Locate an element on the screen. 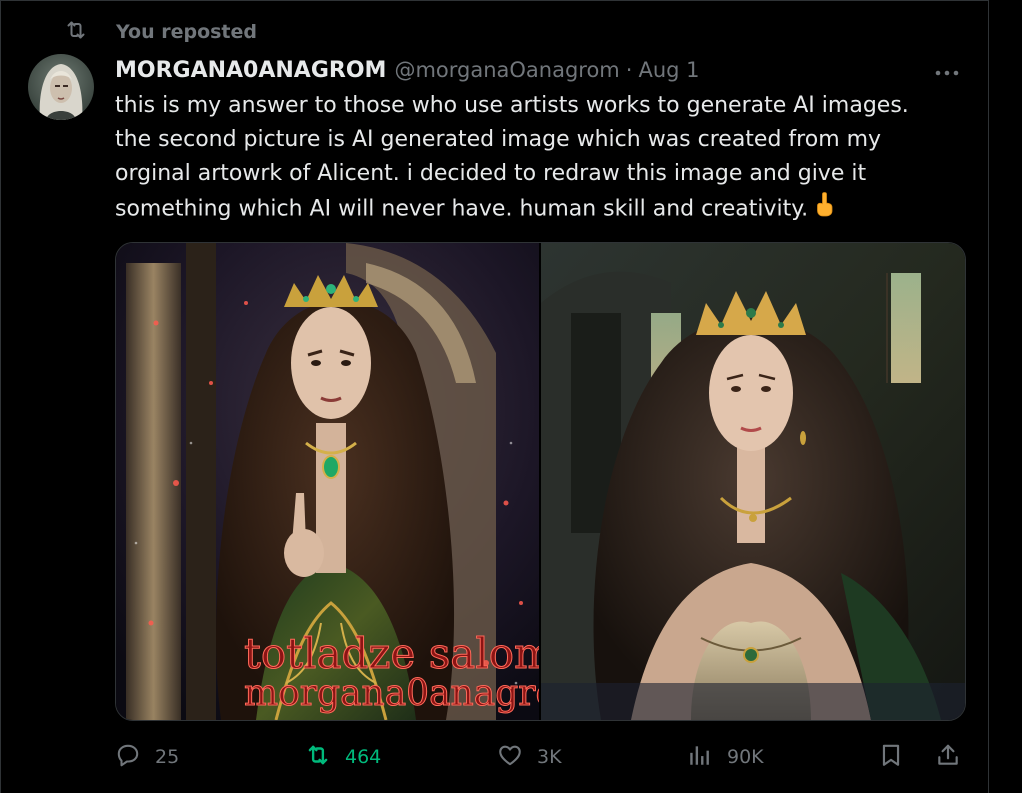 The height and width of the screenshot is (793, 1022). repost-context: You reposted is located at coordinates (160, 32).